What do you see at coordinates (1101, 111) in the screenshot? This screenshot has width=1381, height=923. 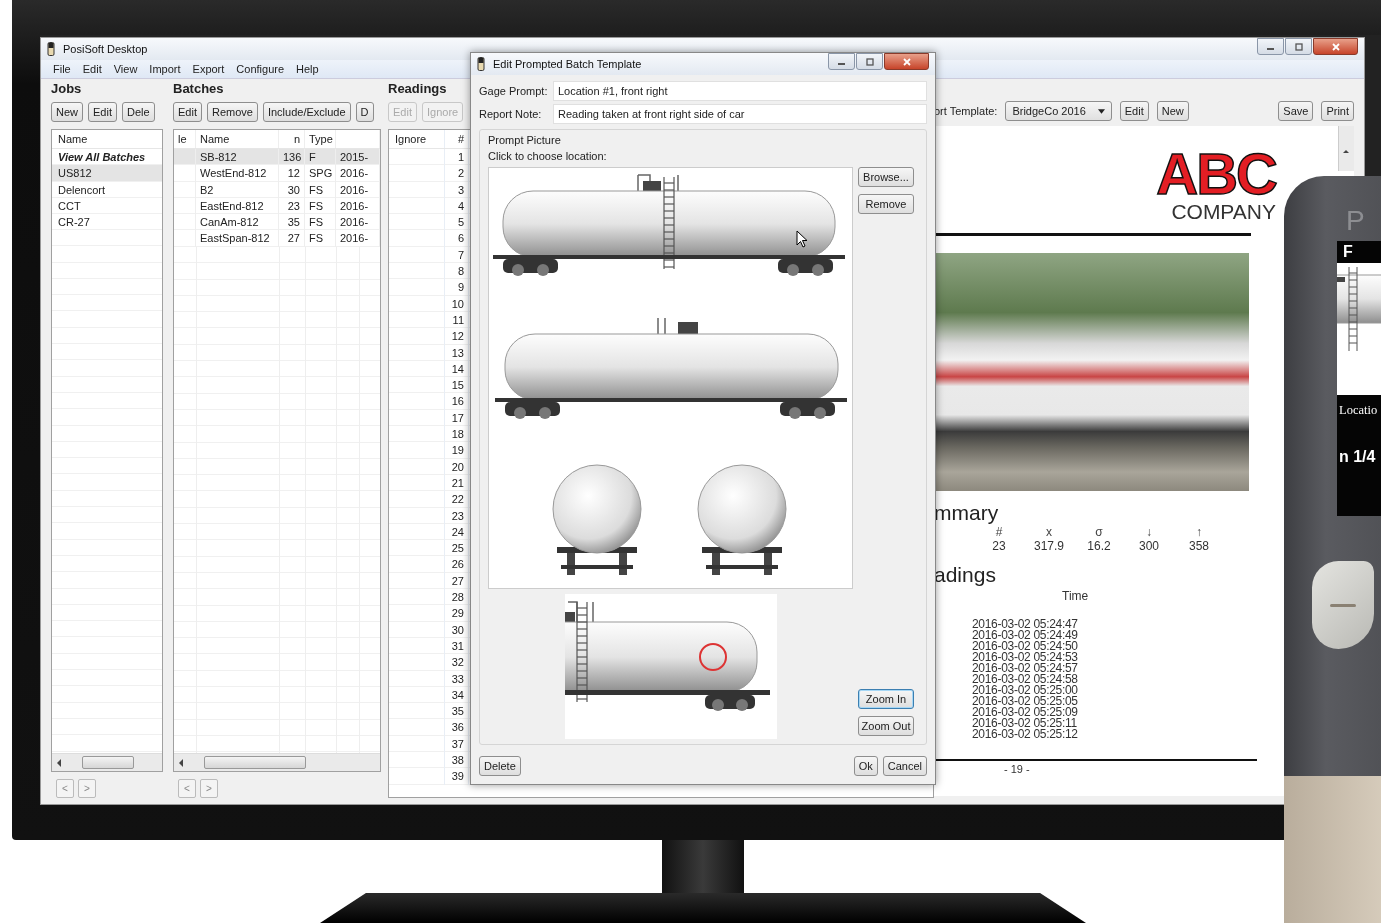 I see `caret-icon` at bounding box center [1101, 111].